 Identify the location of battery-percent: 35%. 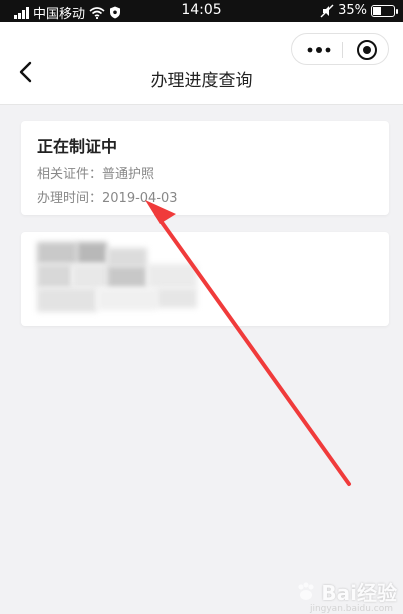
(352, 10).